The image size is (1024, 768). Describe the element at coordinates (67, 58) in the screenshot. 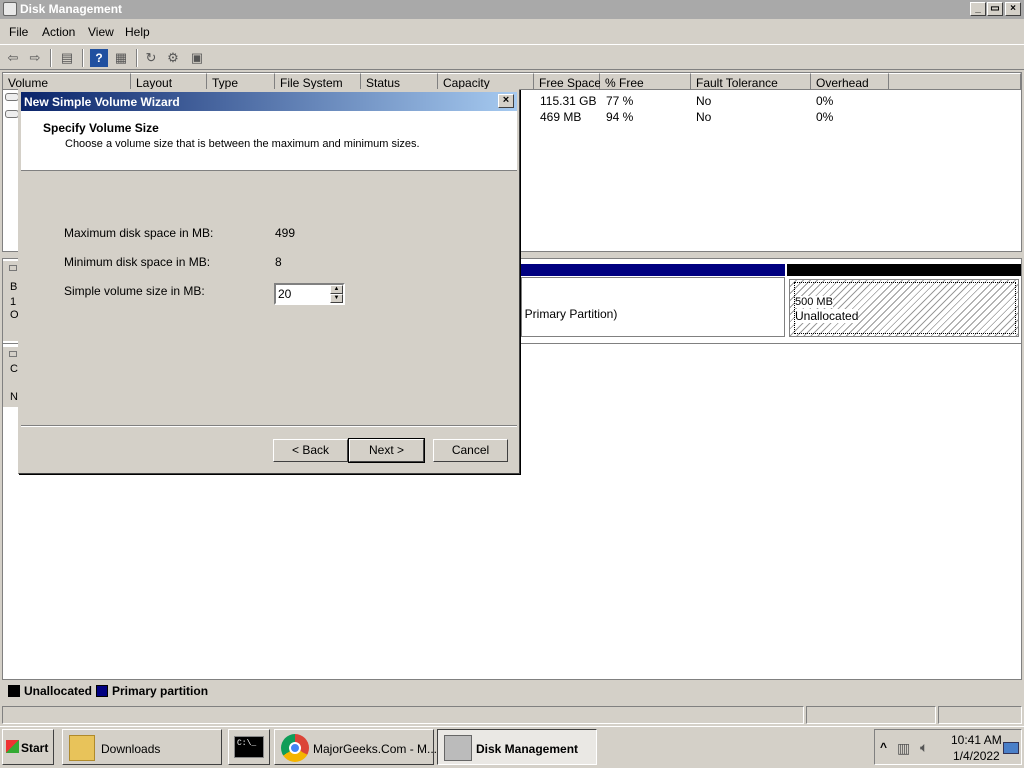

I see `show-hide-console-tree-icon: ▤` at that location.